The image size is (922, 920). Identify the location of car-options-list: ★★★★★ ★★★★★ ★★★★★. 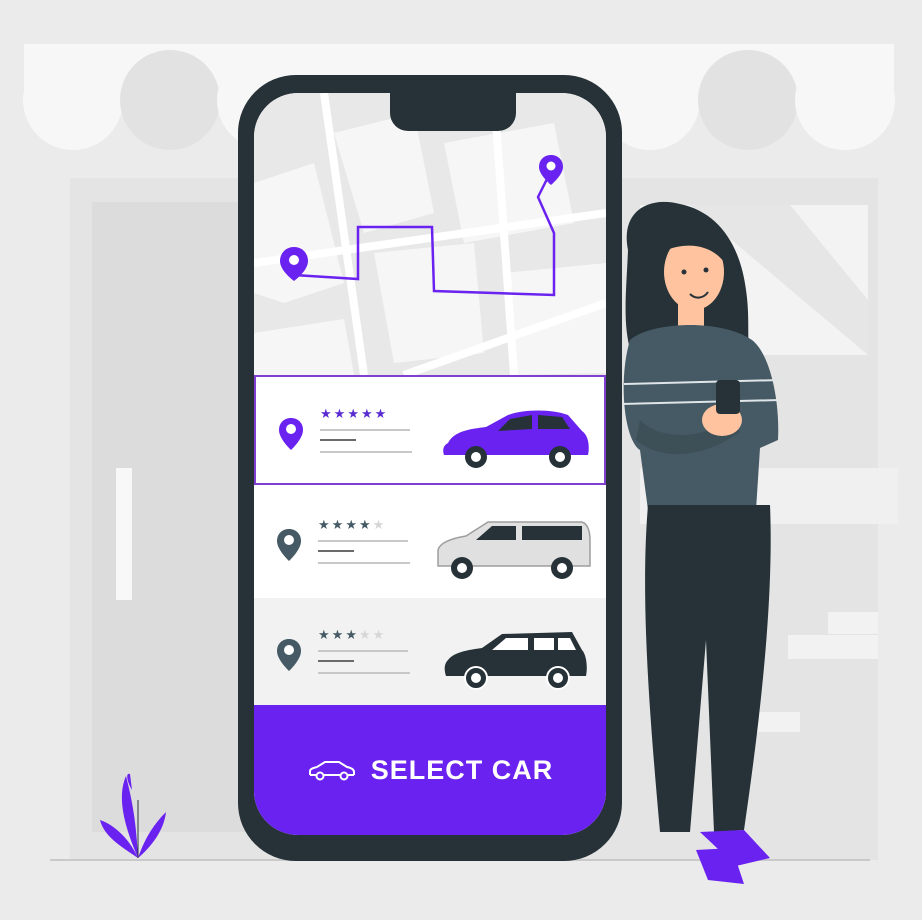
(430, 540).